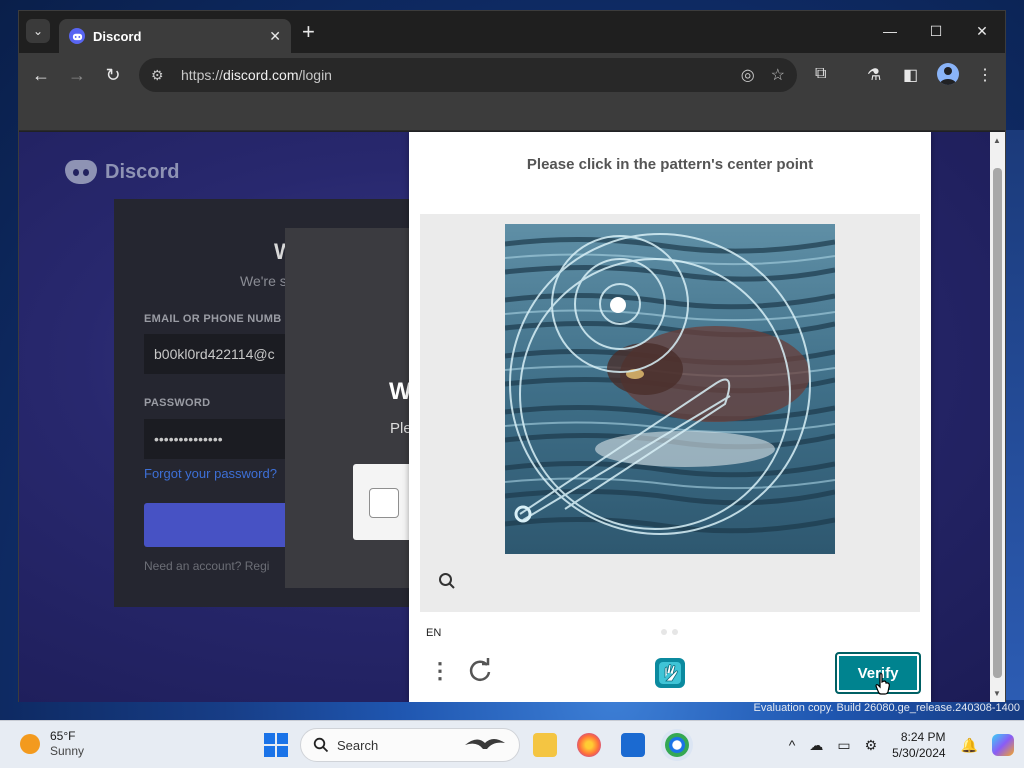 The image size is (1024, 768). I want to click on new-tab-button: +, so click(308, 32).